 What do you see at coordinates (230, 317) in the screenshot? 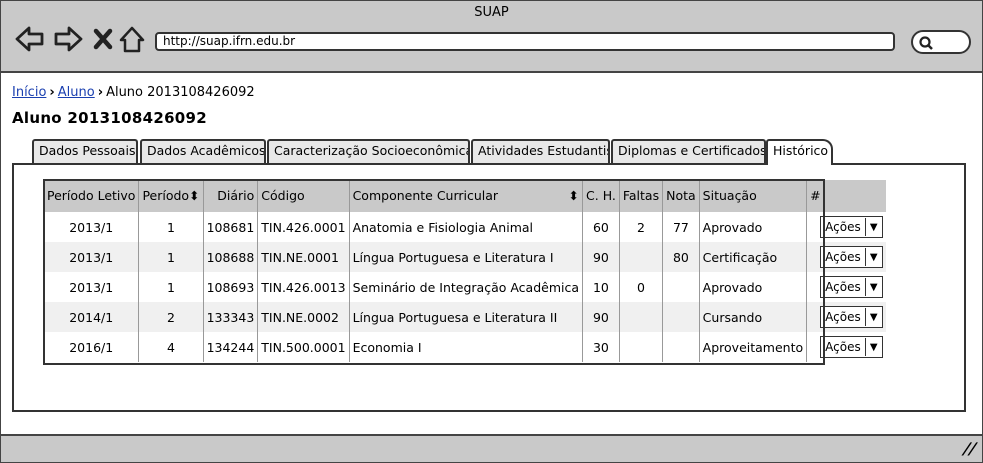
I see `table-cell: 133343` at bounding box center [230, 317].